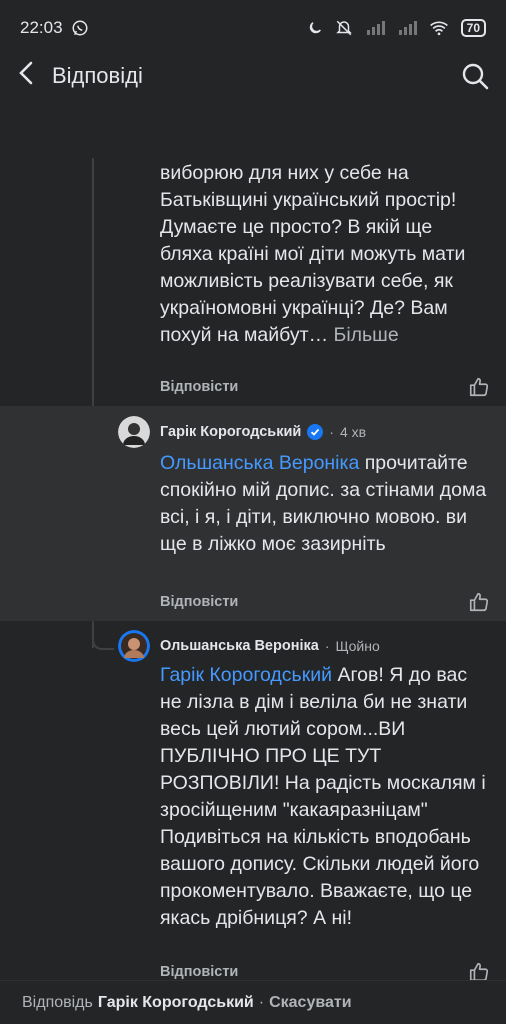  What do you see at coordinates (97, 75) in the screenshot?
I see `page-title: Відповіді` at bounding box center [97, 75].